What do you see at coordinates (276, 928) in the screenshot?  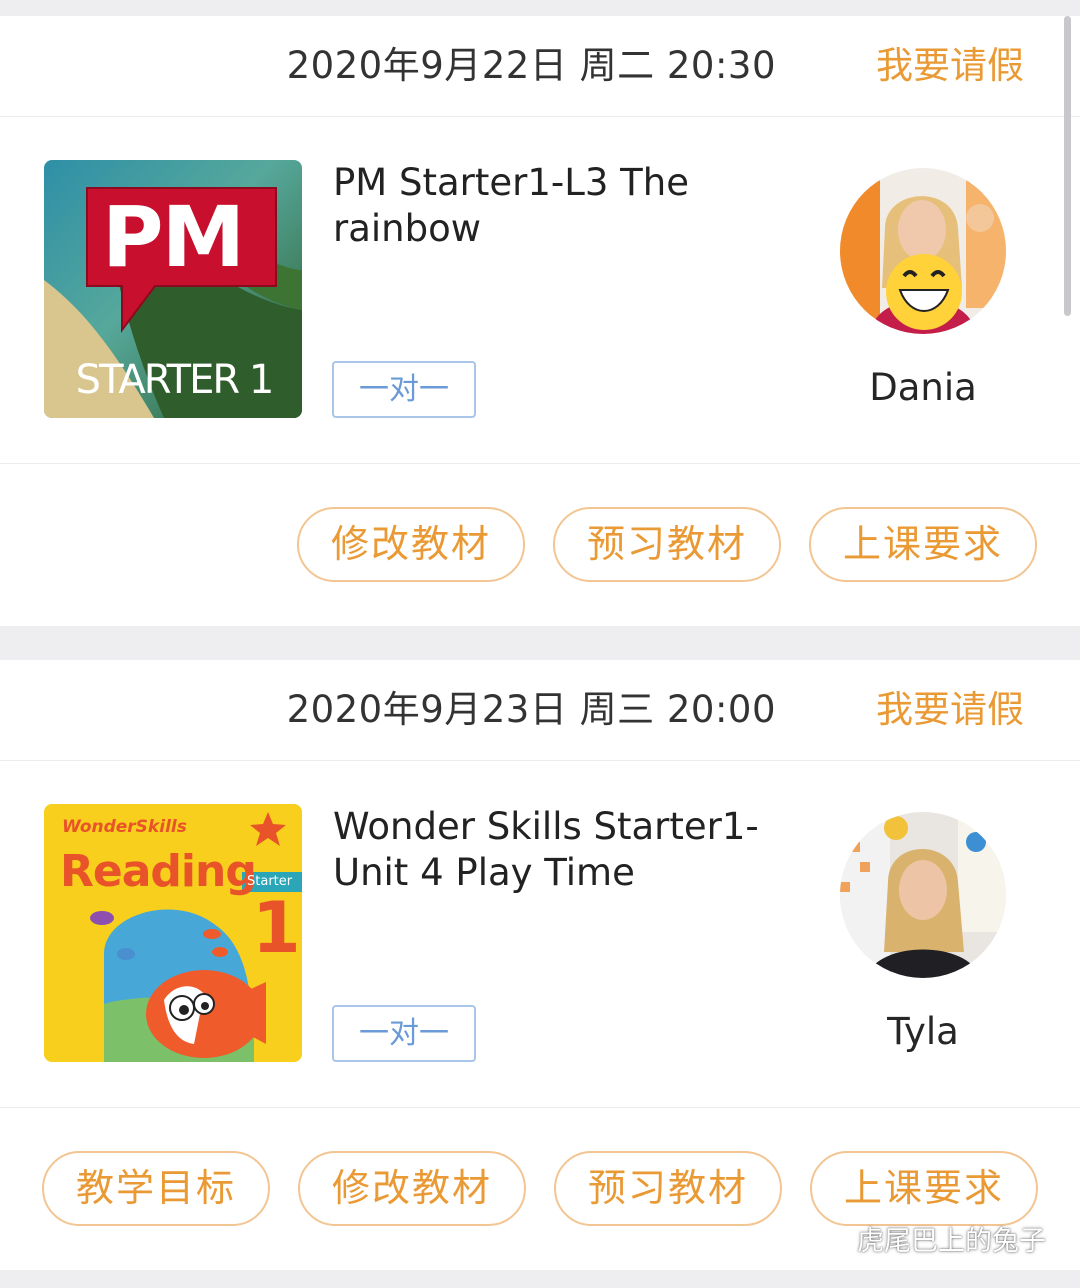 I see `cover-level: 1` at bounding box center [276, 928].